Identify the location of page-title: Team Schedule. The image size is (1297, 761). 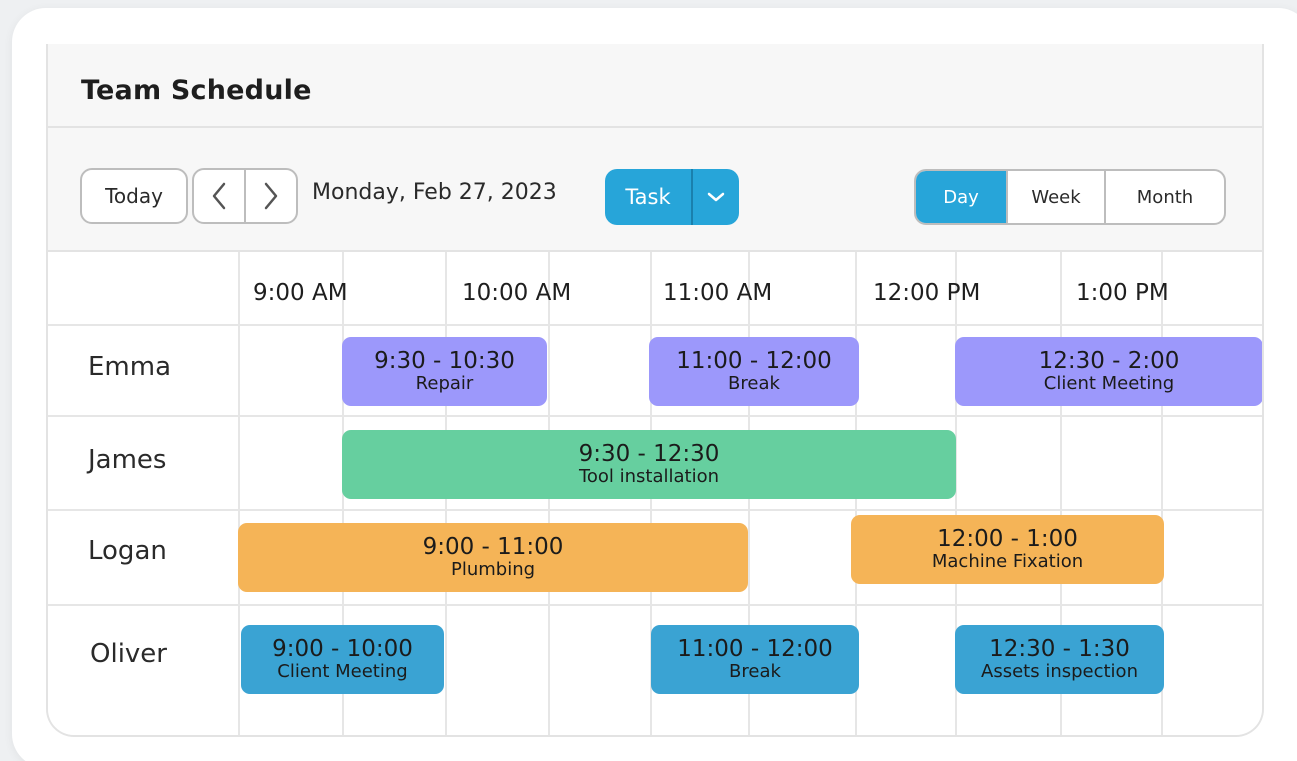
(196, 90).